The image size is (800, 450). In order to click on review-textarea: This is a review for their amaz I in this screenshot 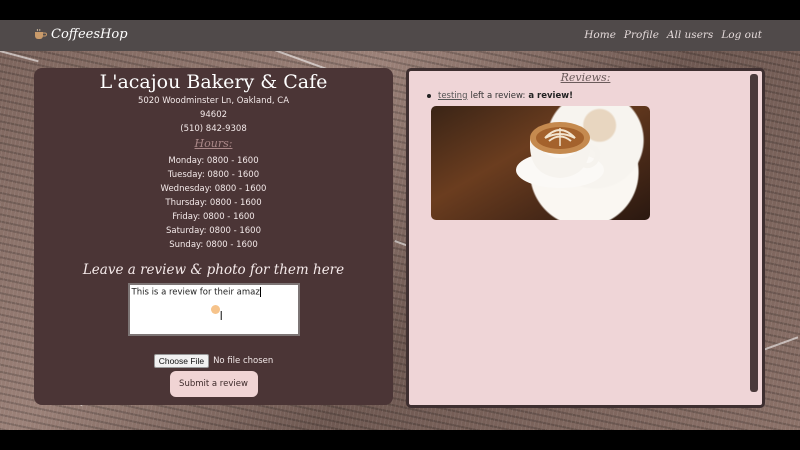, I will do `click(213, 309)`.